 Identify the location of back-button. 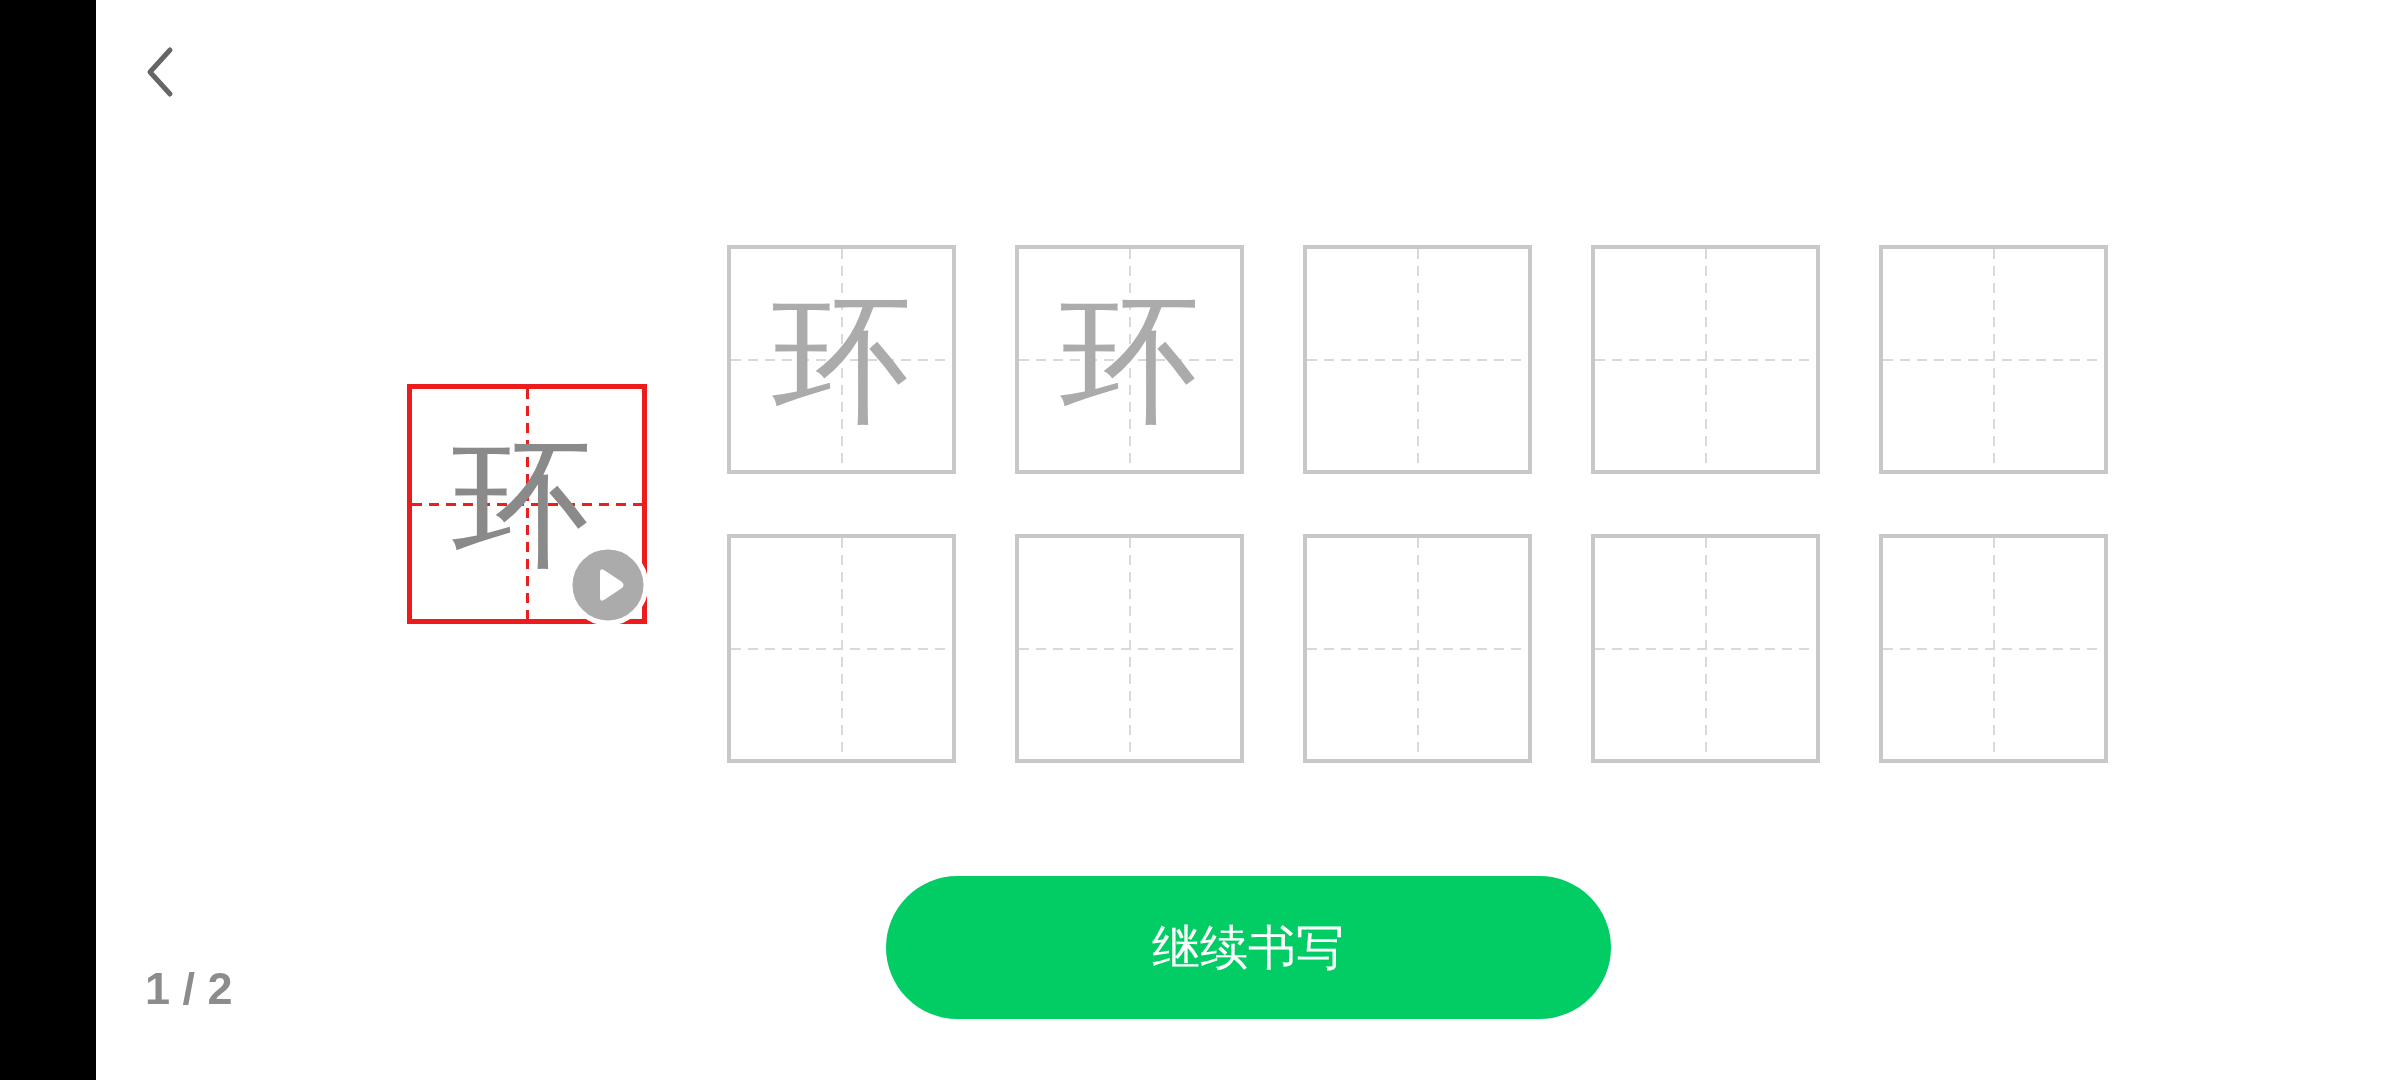
(160, 72).